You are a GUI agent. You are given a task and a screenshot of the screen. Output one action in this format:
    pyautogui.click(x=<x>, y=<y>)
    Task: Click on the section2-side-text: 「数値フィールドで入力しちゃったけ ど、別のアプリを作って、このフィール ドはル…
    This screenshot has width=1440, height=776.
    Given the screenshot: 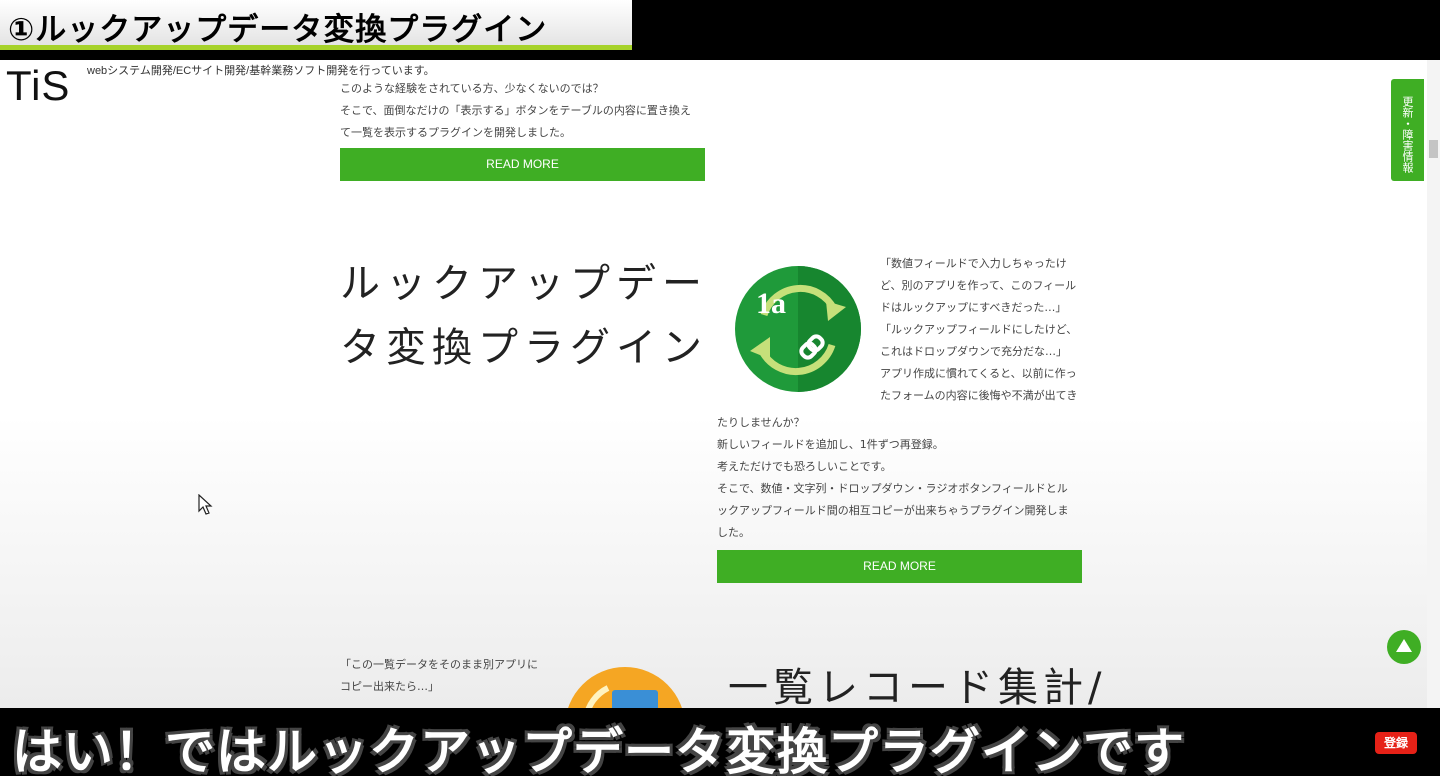 What is the action you would take?
    pyautogui.click(x=978, y=330)
    